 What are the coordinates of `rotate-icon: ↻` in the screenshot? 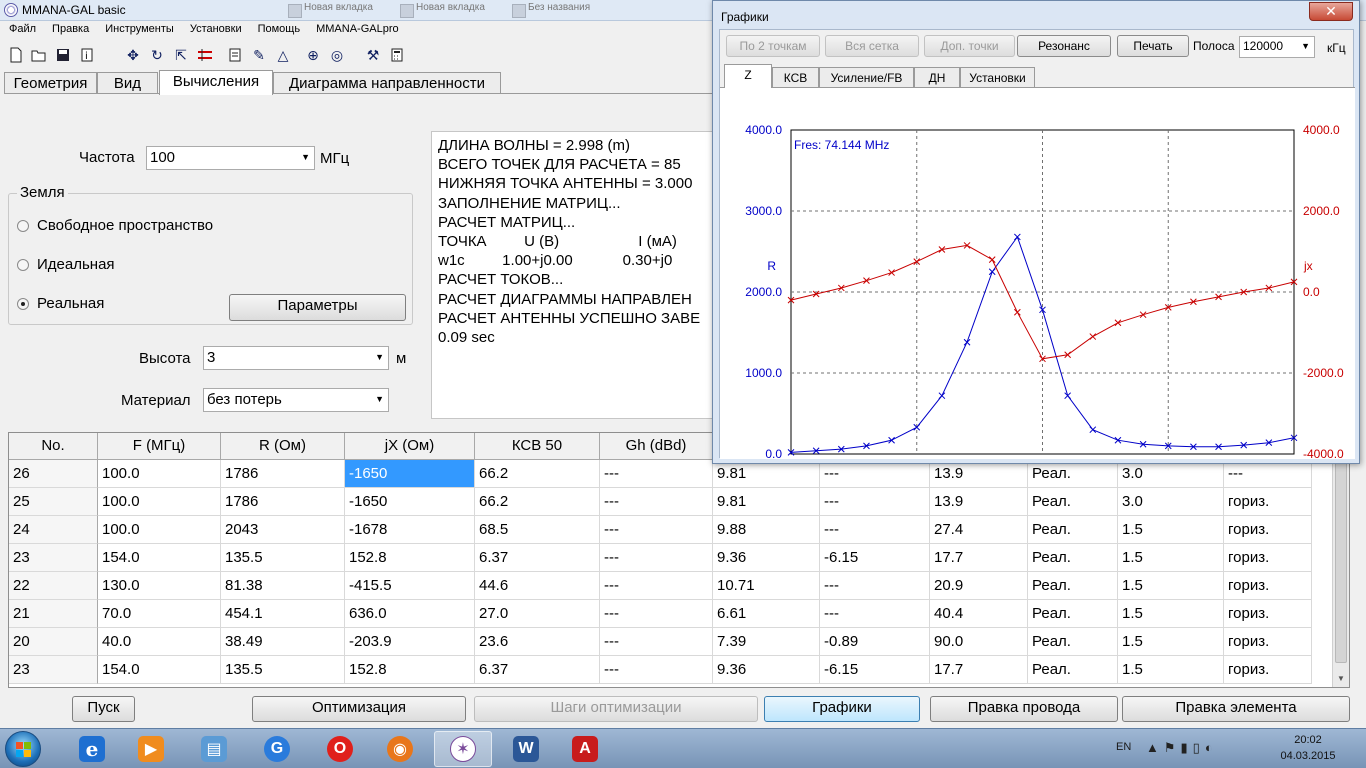 It's located at (157, 55).